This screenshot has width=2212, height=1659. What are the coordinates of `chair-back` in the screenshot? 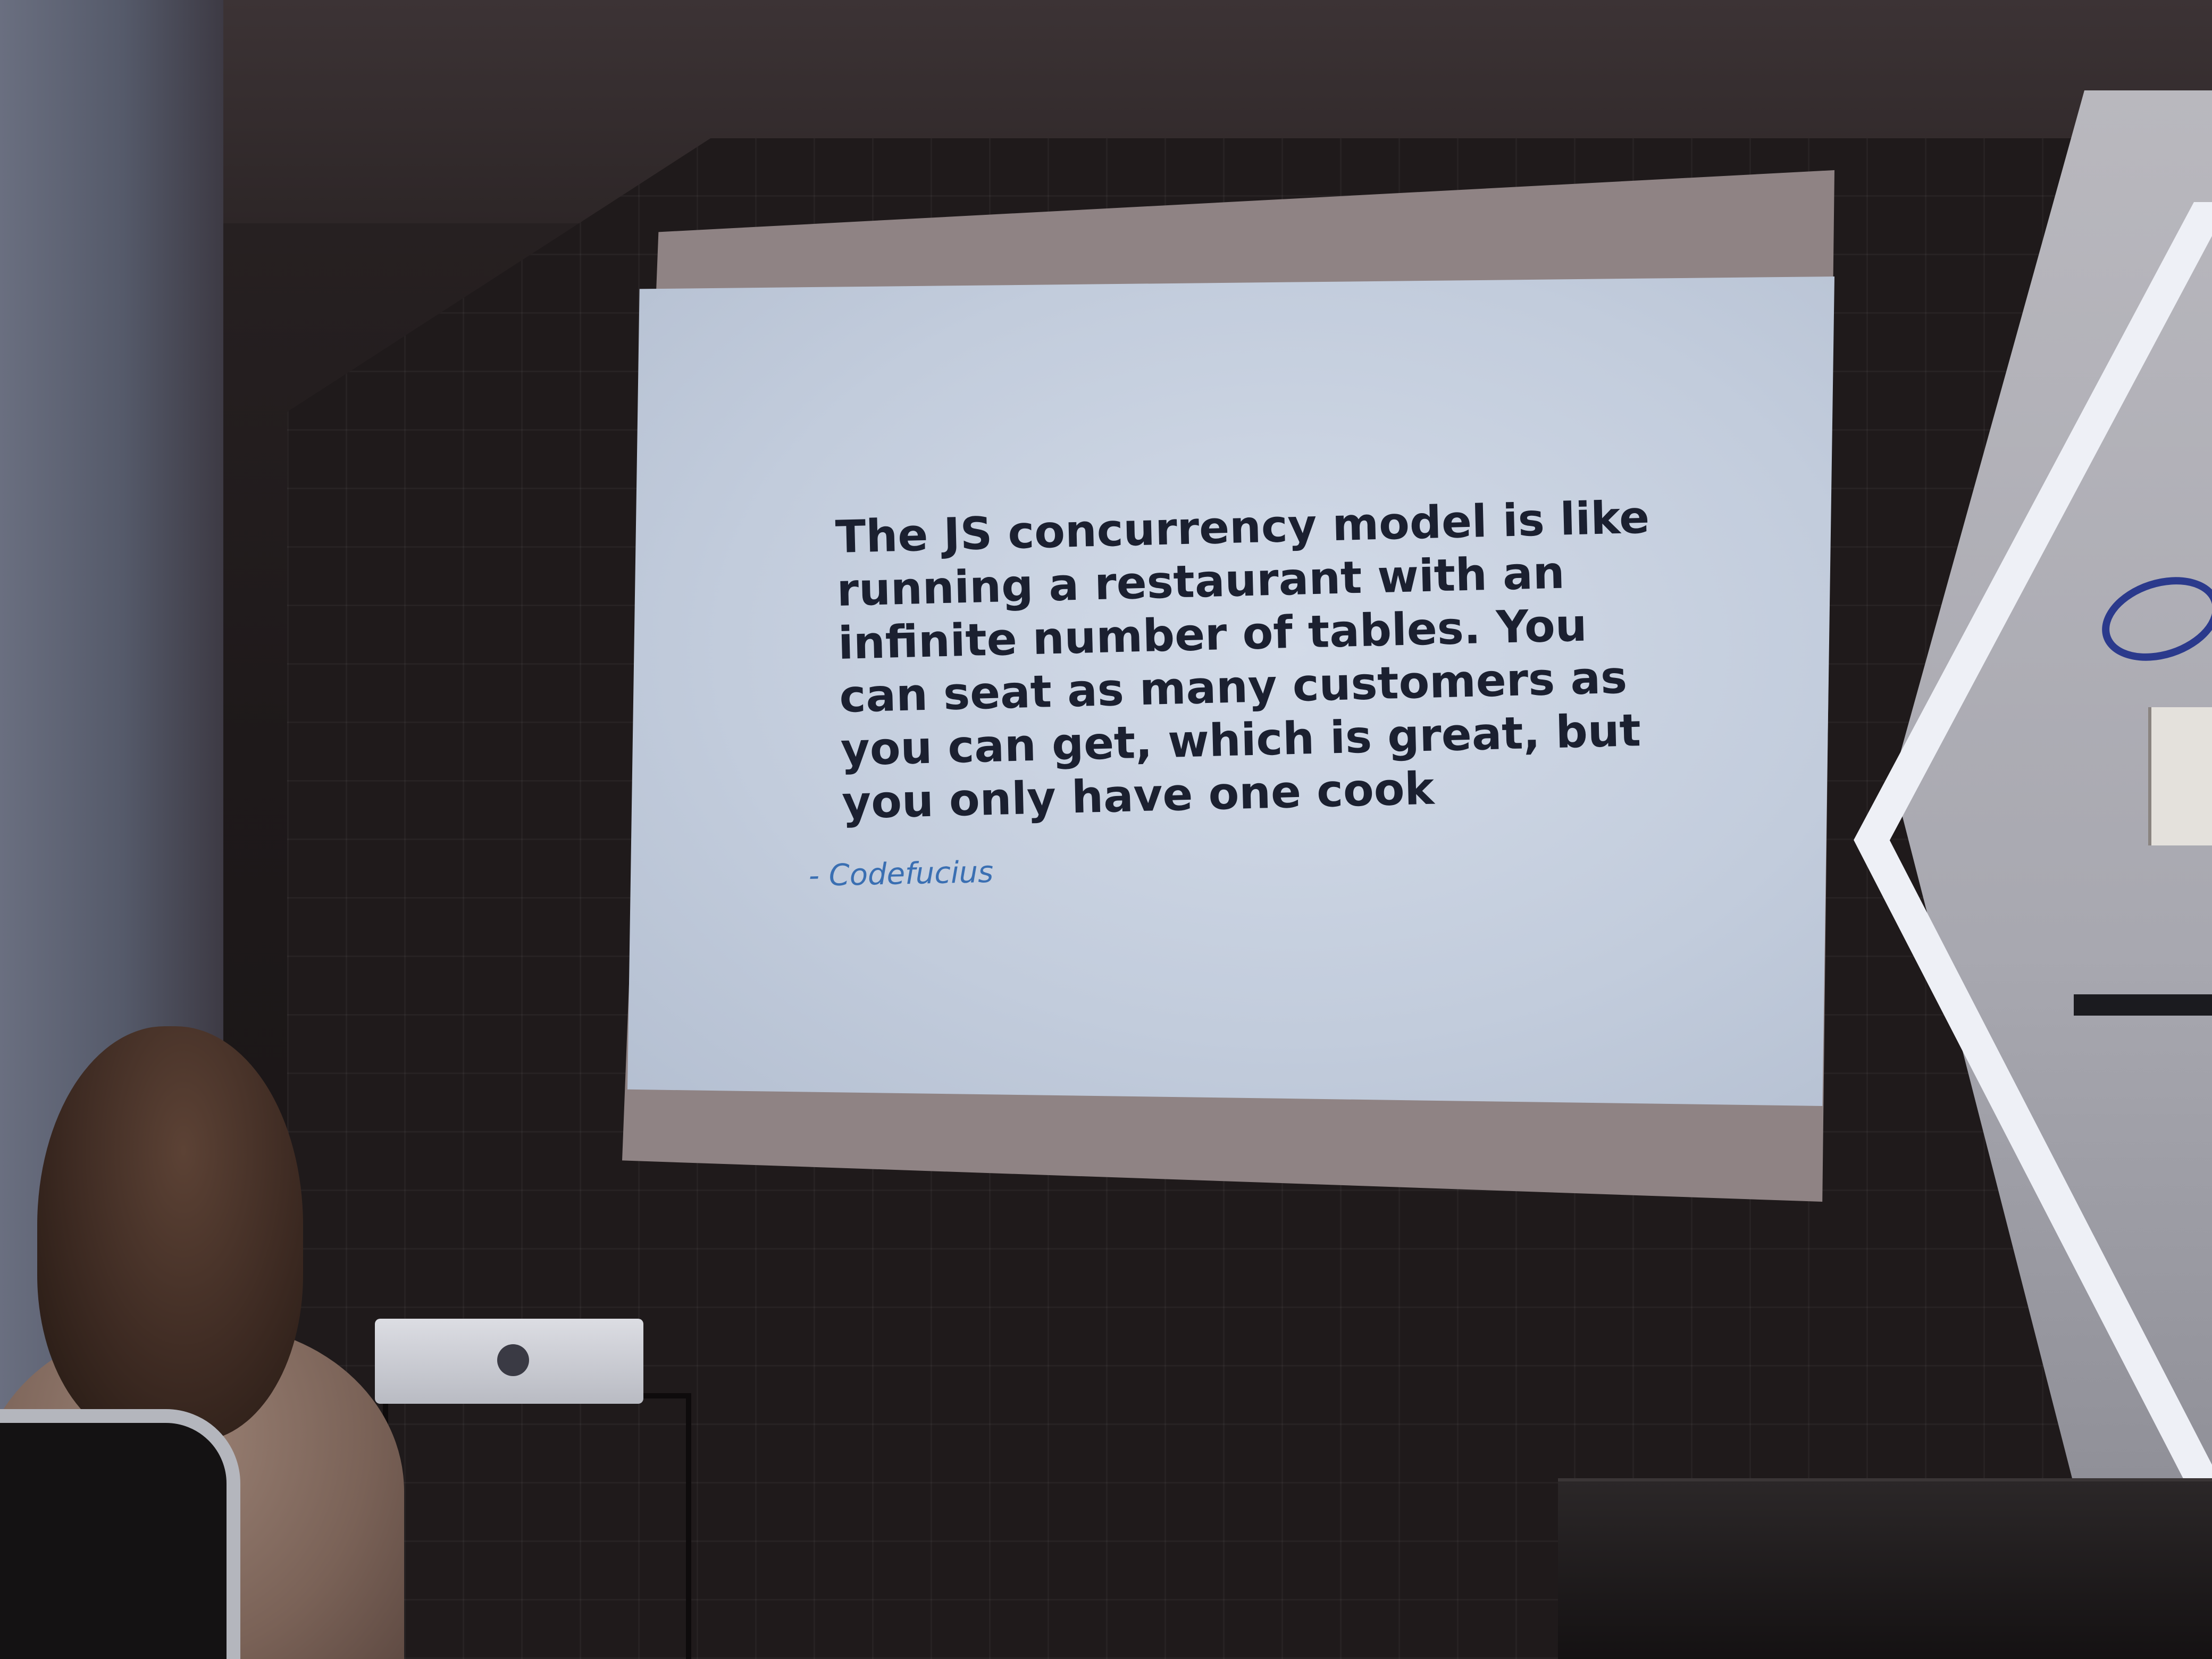 It's located at (120, 1534).